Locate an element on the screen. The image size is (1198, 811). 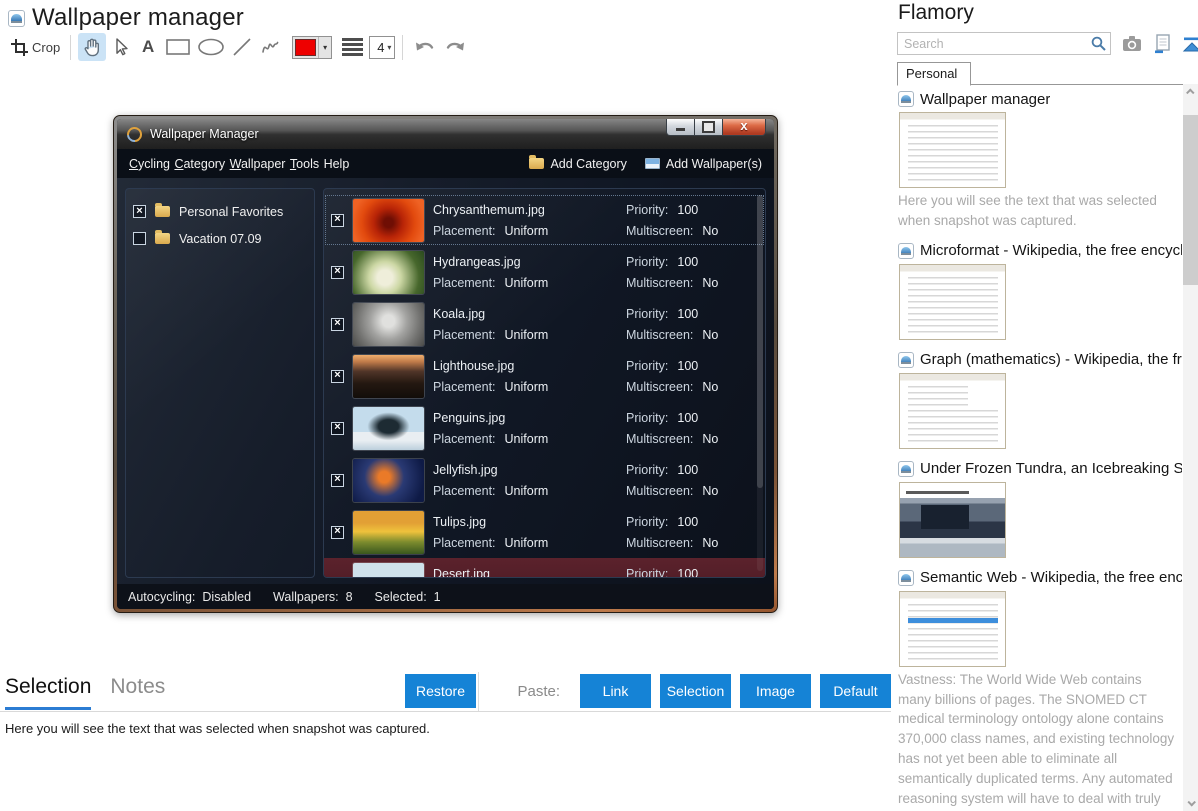
snapshot-icon is located at coordinates (16, 18).